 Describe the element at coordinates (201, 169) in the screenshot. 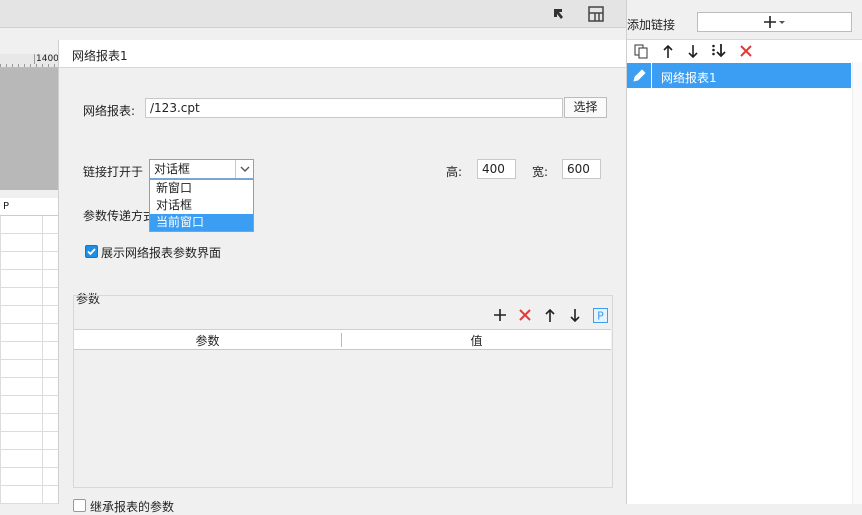

I see `open-in-select: 对话框` at that location.